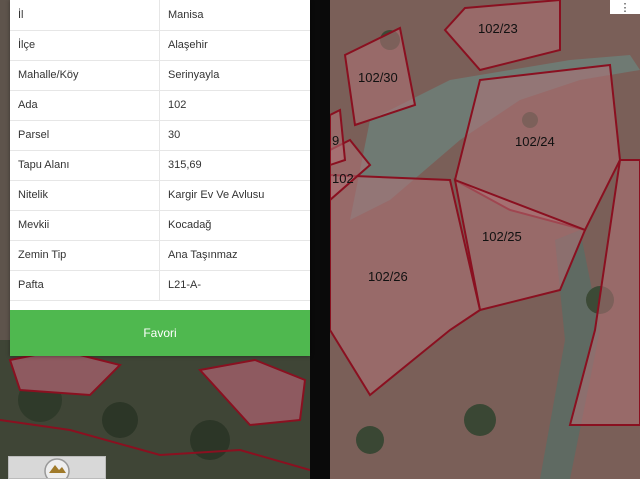 This screenshot has width=640, height=479. I want to click on info-value: Ana Taşınmaz, so click(203, 255).